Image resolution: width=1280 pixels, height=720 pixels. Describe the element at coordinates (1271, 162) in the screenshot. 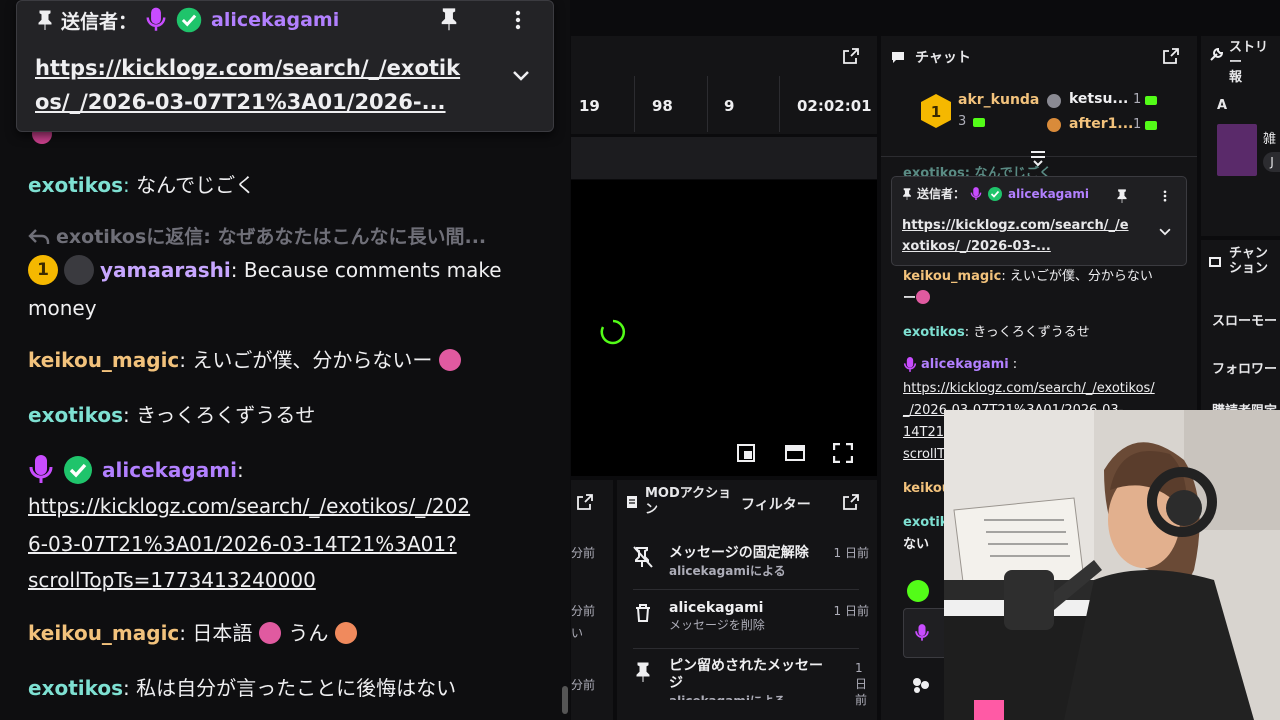

I see `tag-chip: J` at that location.